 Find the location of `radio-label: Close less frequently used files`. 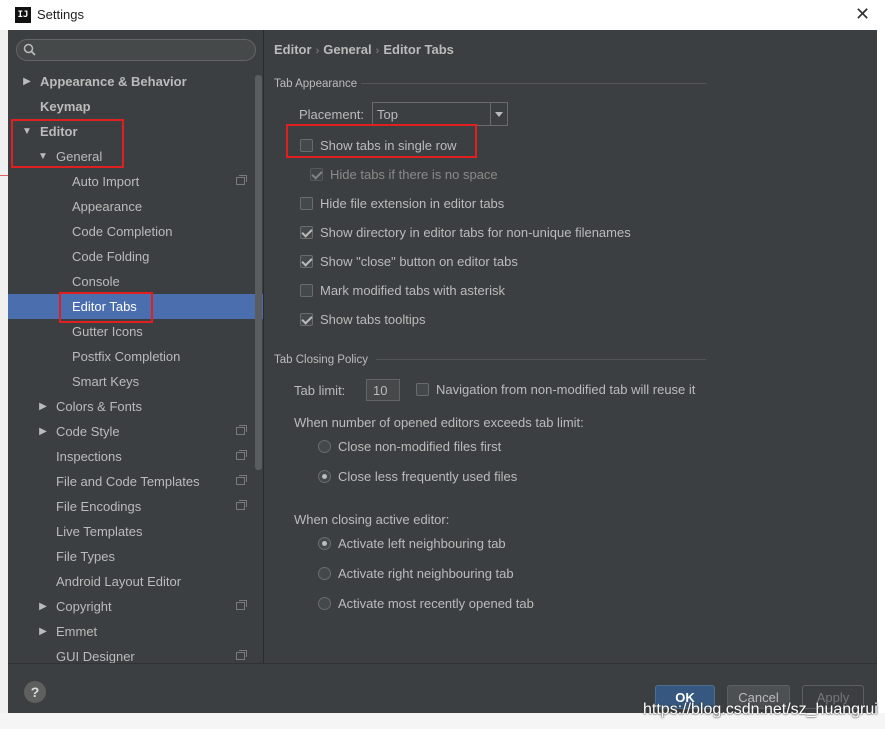

radio-label: Close less frequently used files is located at coordinates (428, 476).